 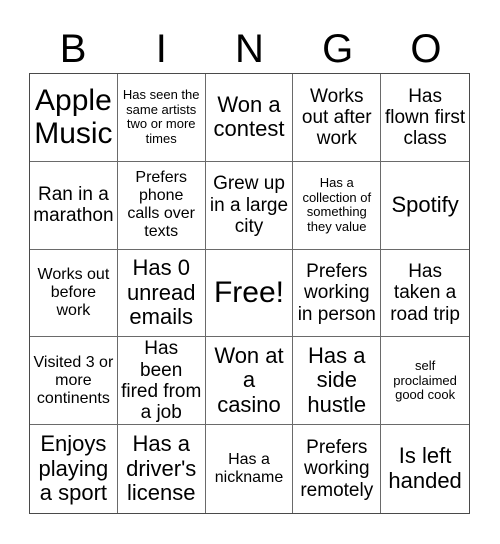 What do you see at coordinates (337, 293) in the screenshot?
I see `bingo-cell: Prefers working in person` at bounding box center [337, 293].